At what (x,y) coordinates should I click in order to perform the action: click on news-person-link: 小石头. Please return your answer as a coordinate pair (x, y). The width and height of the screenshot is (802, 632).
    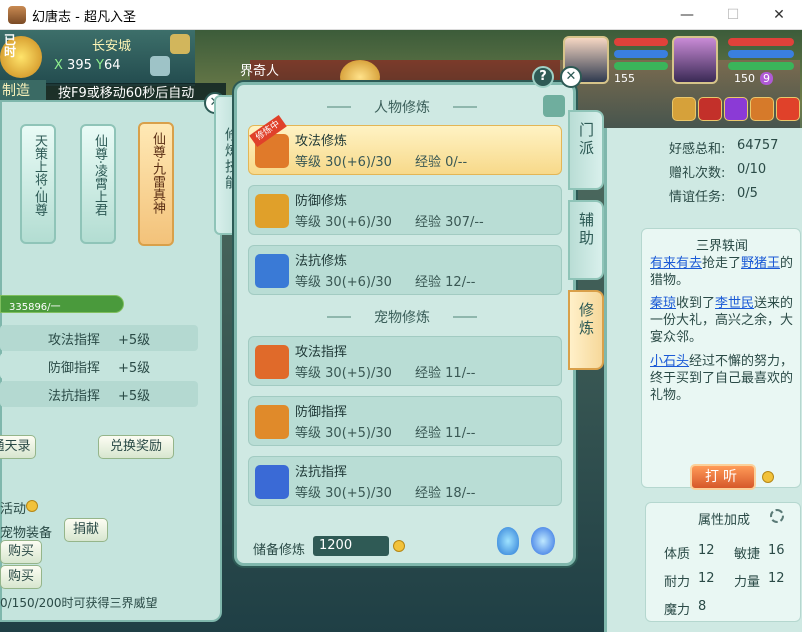
    Looking at the image, I should click on (669, 361).